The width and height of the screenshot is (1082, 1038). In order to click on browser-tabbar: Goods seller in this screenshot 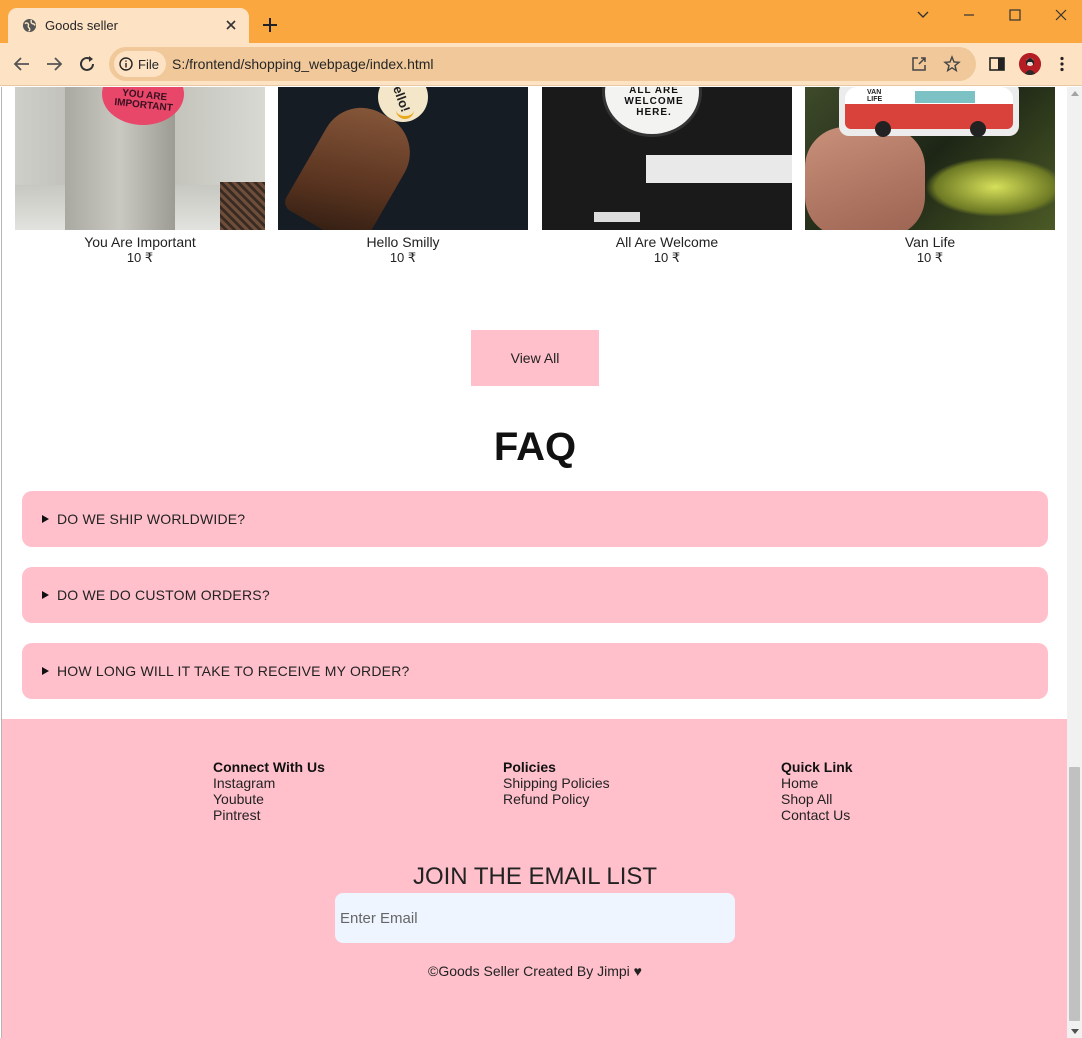, I will do `click(541, 21)`.